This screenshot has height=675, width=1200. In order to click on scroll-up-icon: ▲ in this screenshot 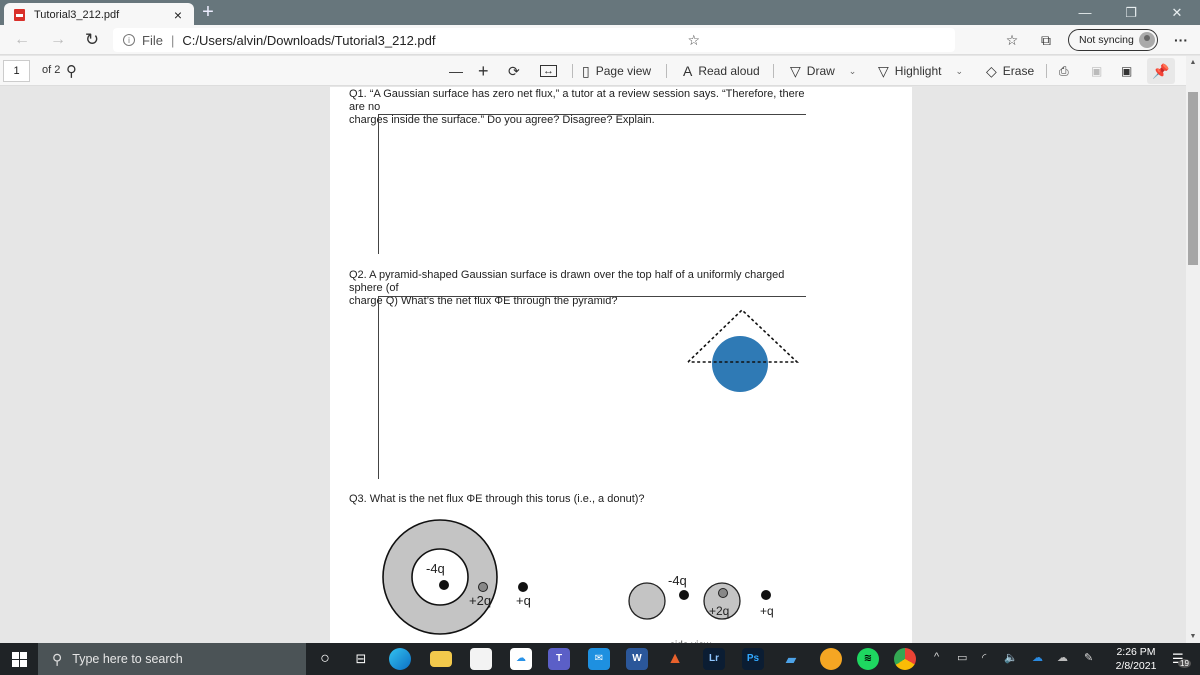, I will do `click(1193, 62)`.